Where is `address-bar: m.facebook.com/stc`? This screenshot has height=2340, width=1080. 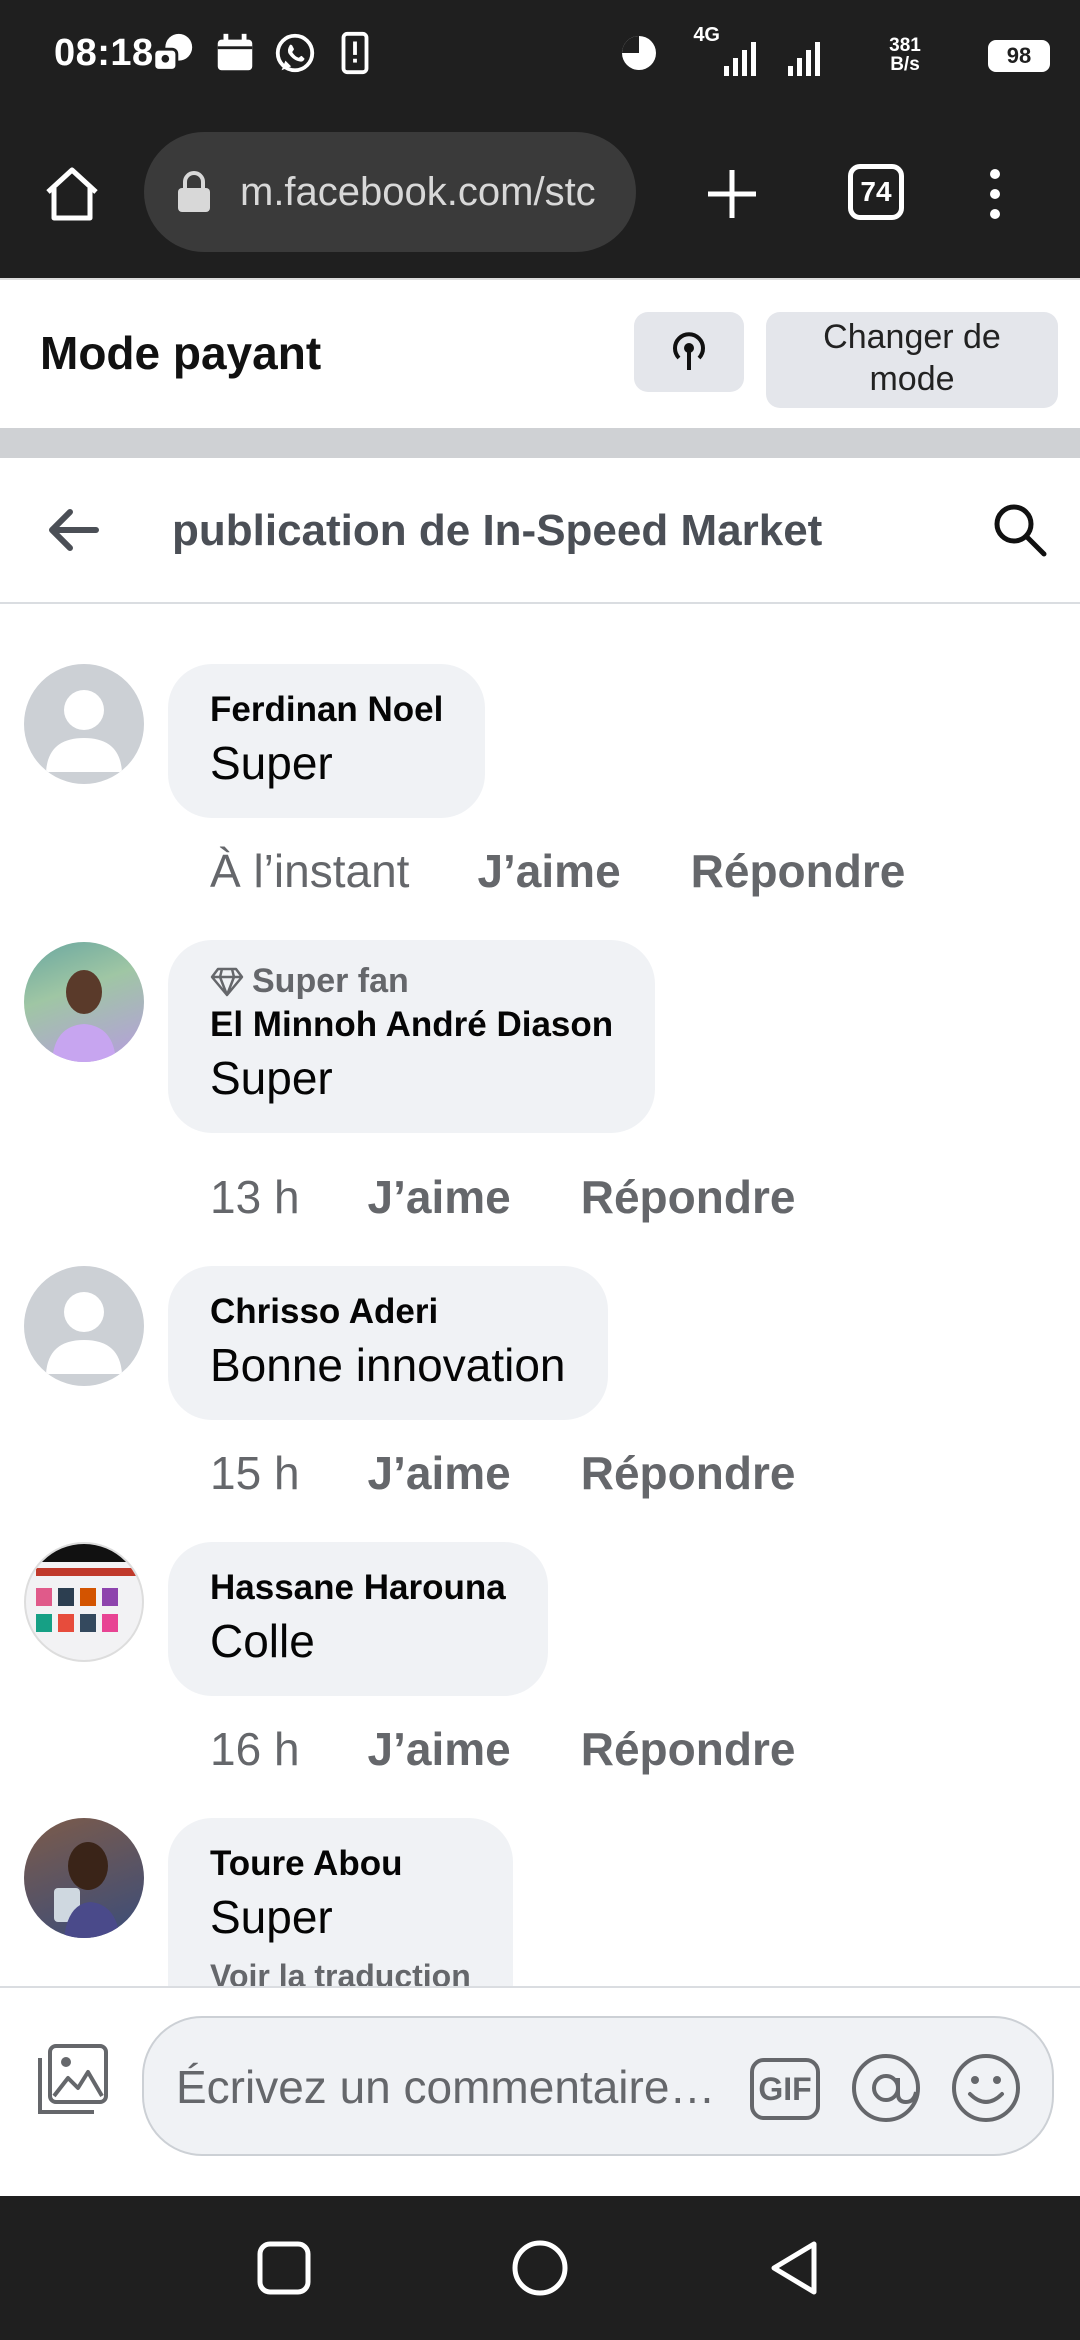 address-bar: m.facebook.com/stc is located at coordinates (390, 192).